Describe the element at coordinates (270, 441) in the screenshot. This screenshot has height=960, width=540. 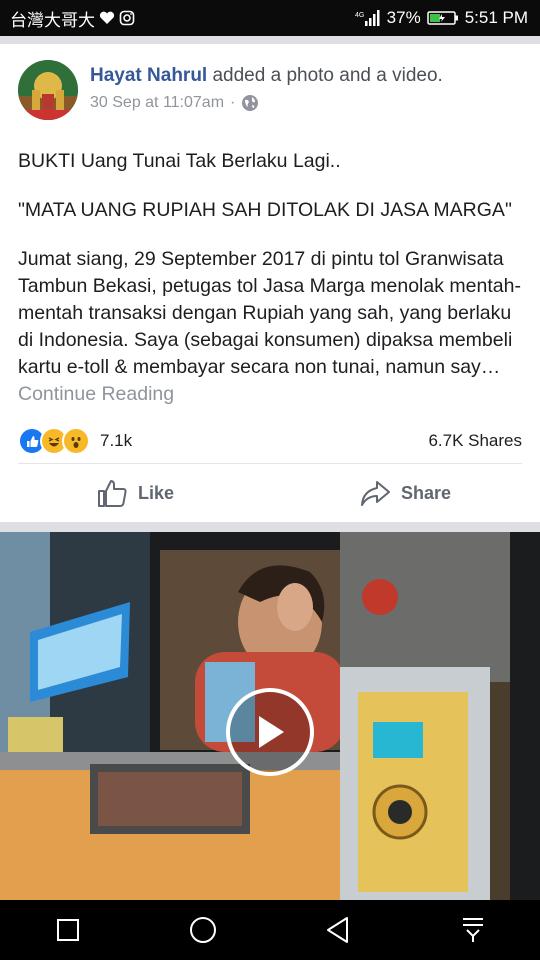
I see `reactions-bar: 7.1k 6.7K Shares` at that location.